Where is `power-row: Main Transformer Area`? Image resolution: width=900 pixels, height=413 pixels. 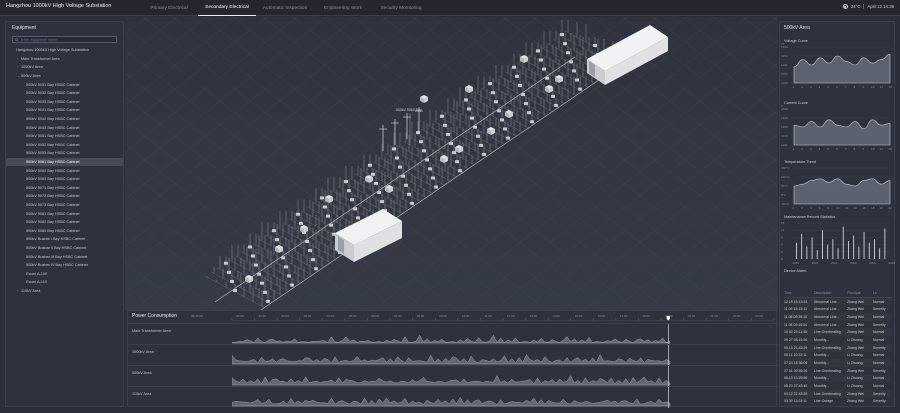 power-row: Main Transformer Area is located at coordinates (453, 334).